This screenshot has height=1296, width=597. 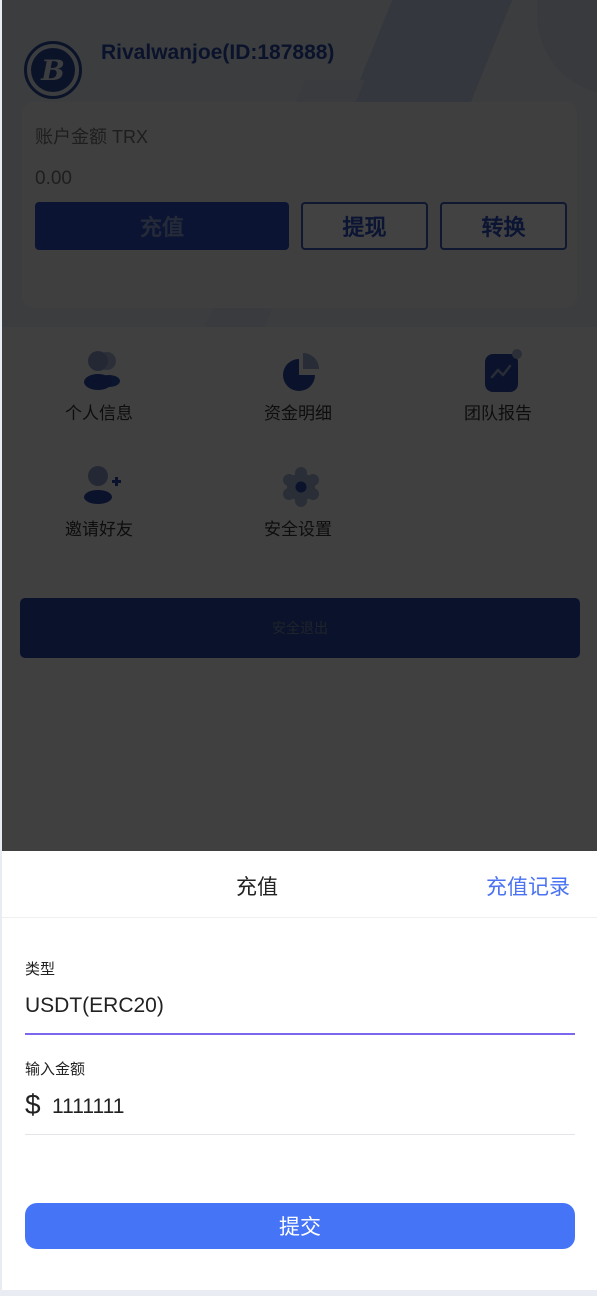 What do you see at coordinates (40, 969) in the screenshot?
I see `type-label: 类型` at bounding box center [40, 969].